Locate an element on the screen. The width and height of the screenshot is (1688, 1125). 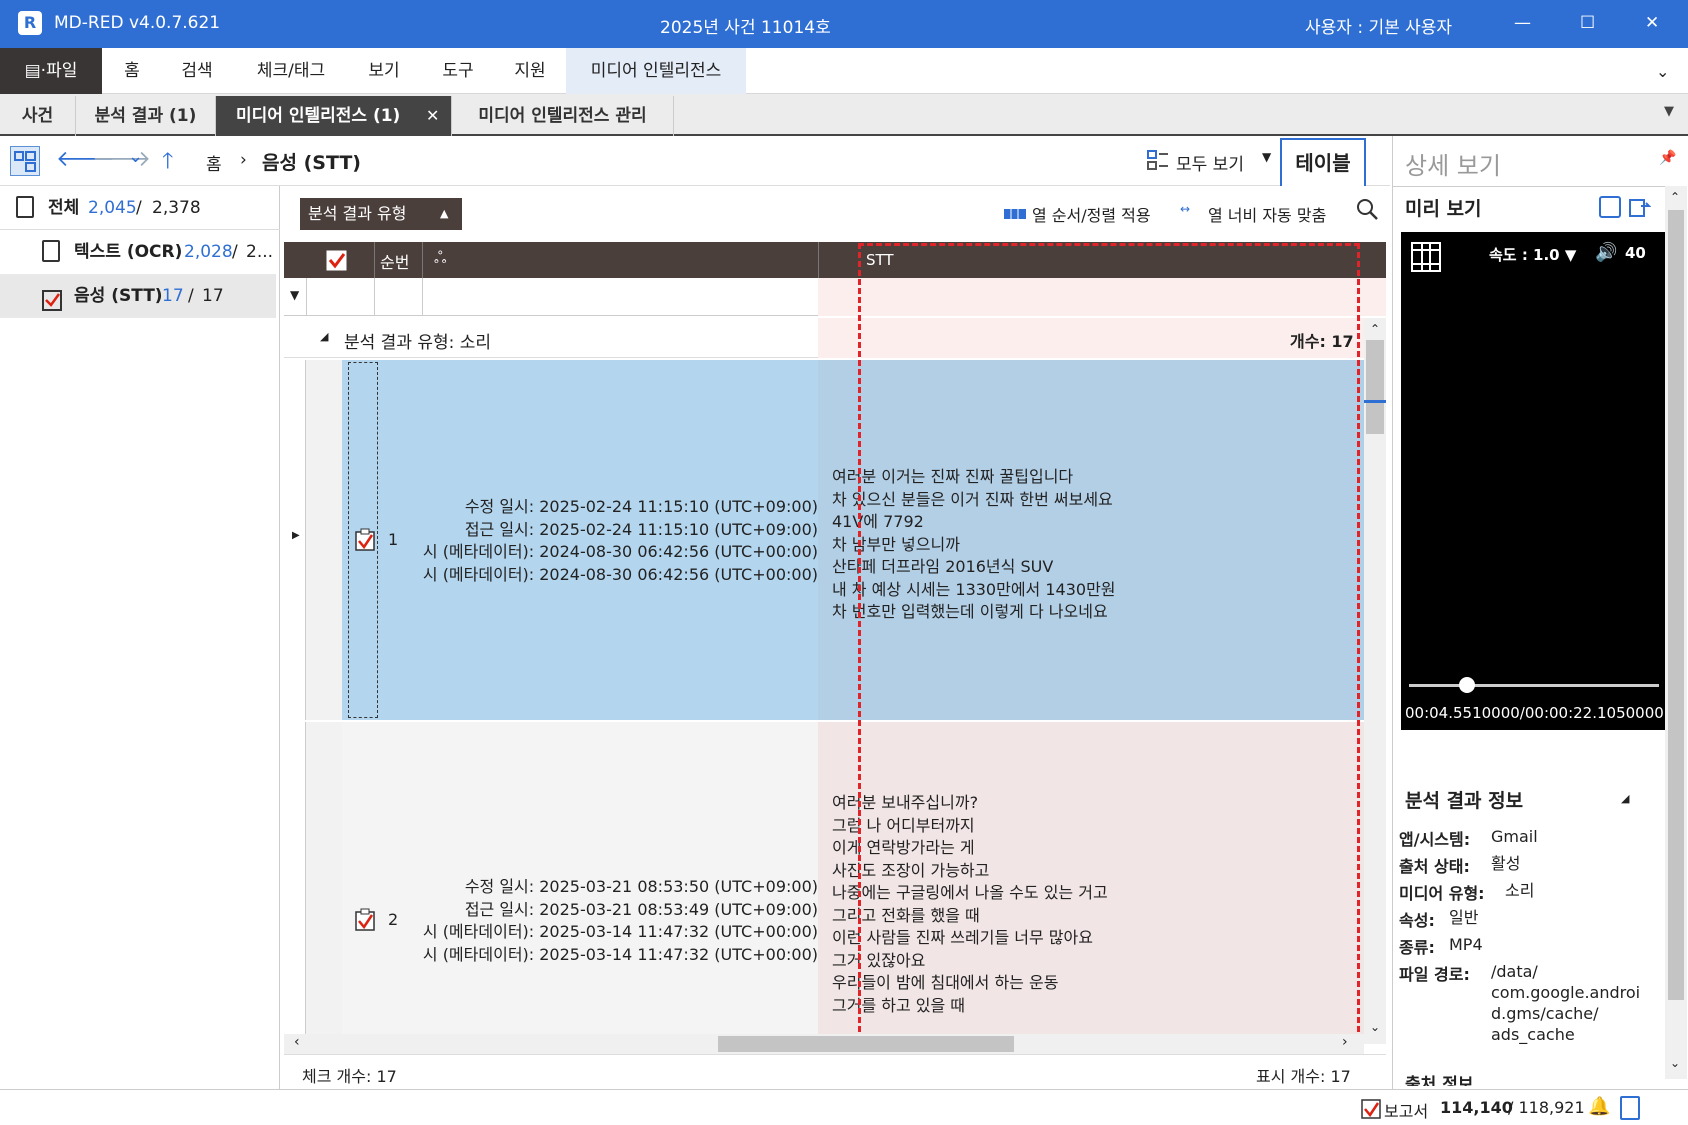
vertical-scrollbar: ⌃ ⌄ is located at coordinates (1375, 681).